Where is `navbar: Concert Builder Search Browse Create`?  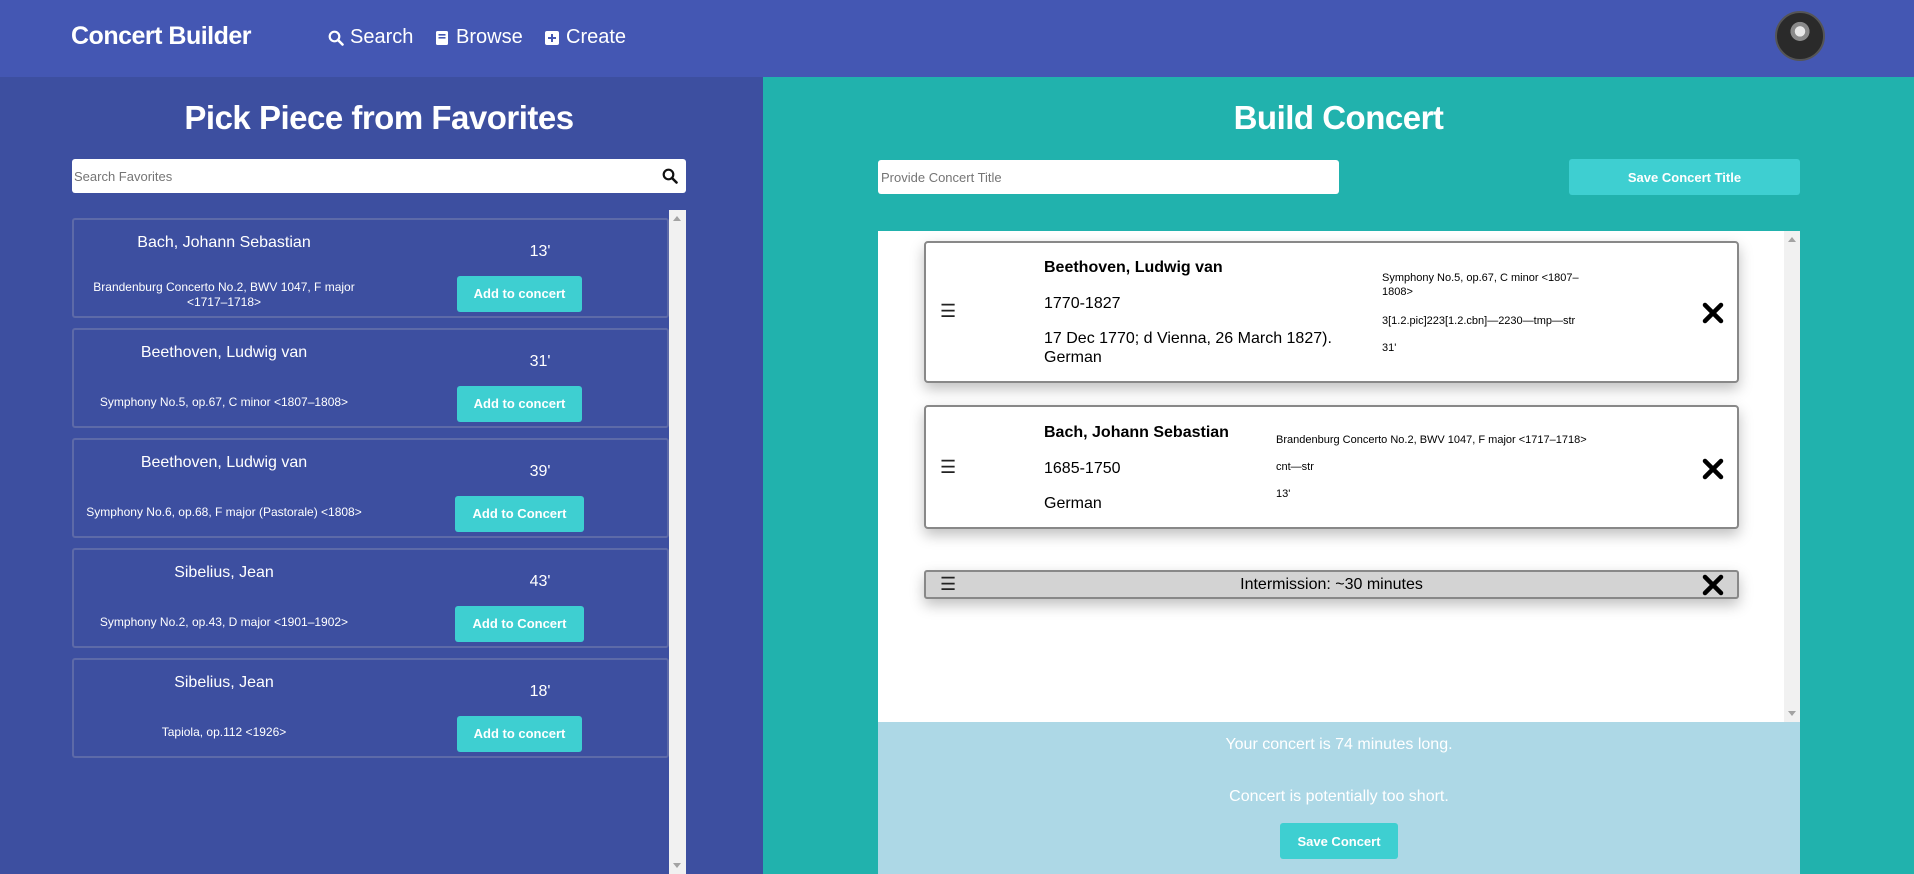 navbar: Concert Builder Search Browse Create is located at coordinates (957, 38).